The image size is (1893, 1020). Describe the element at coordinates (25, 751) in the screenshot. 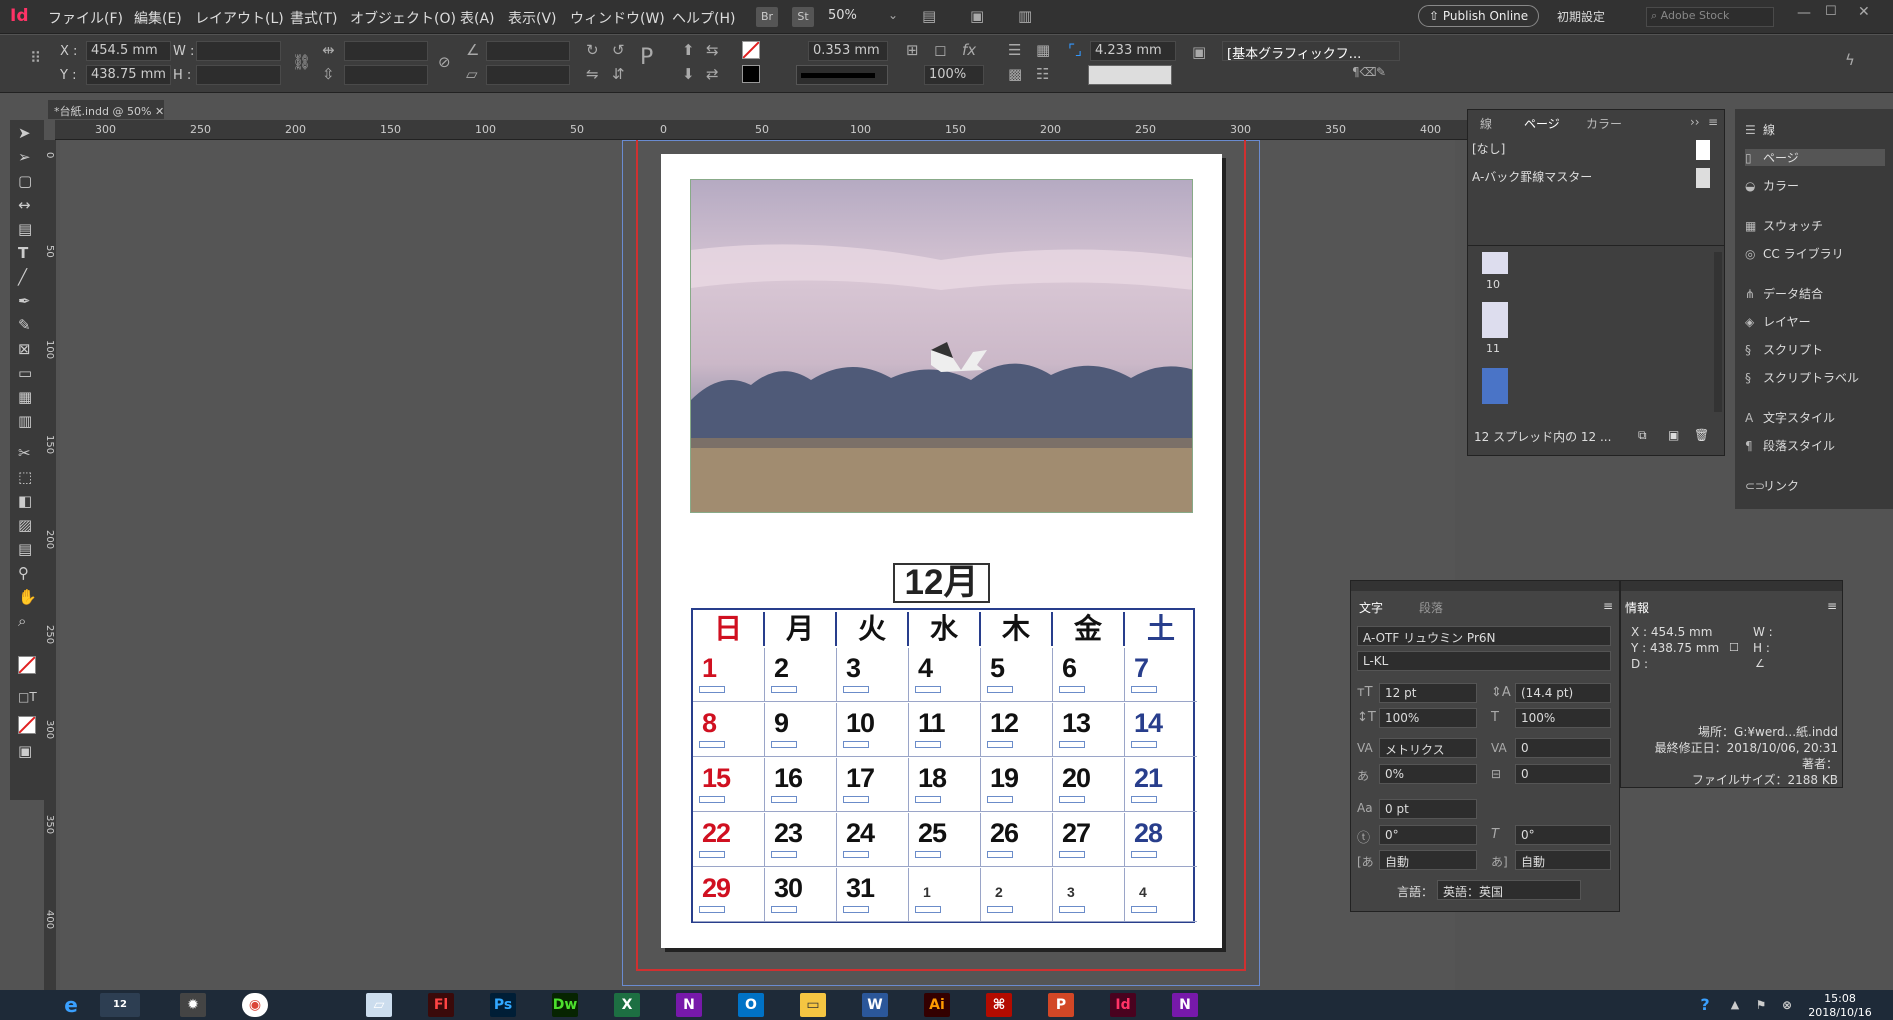

I see `screen-mode-tool-icon: ▣` at that location.